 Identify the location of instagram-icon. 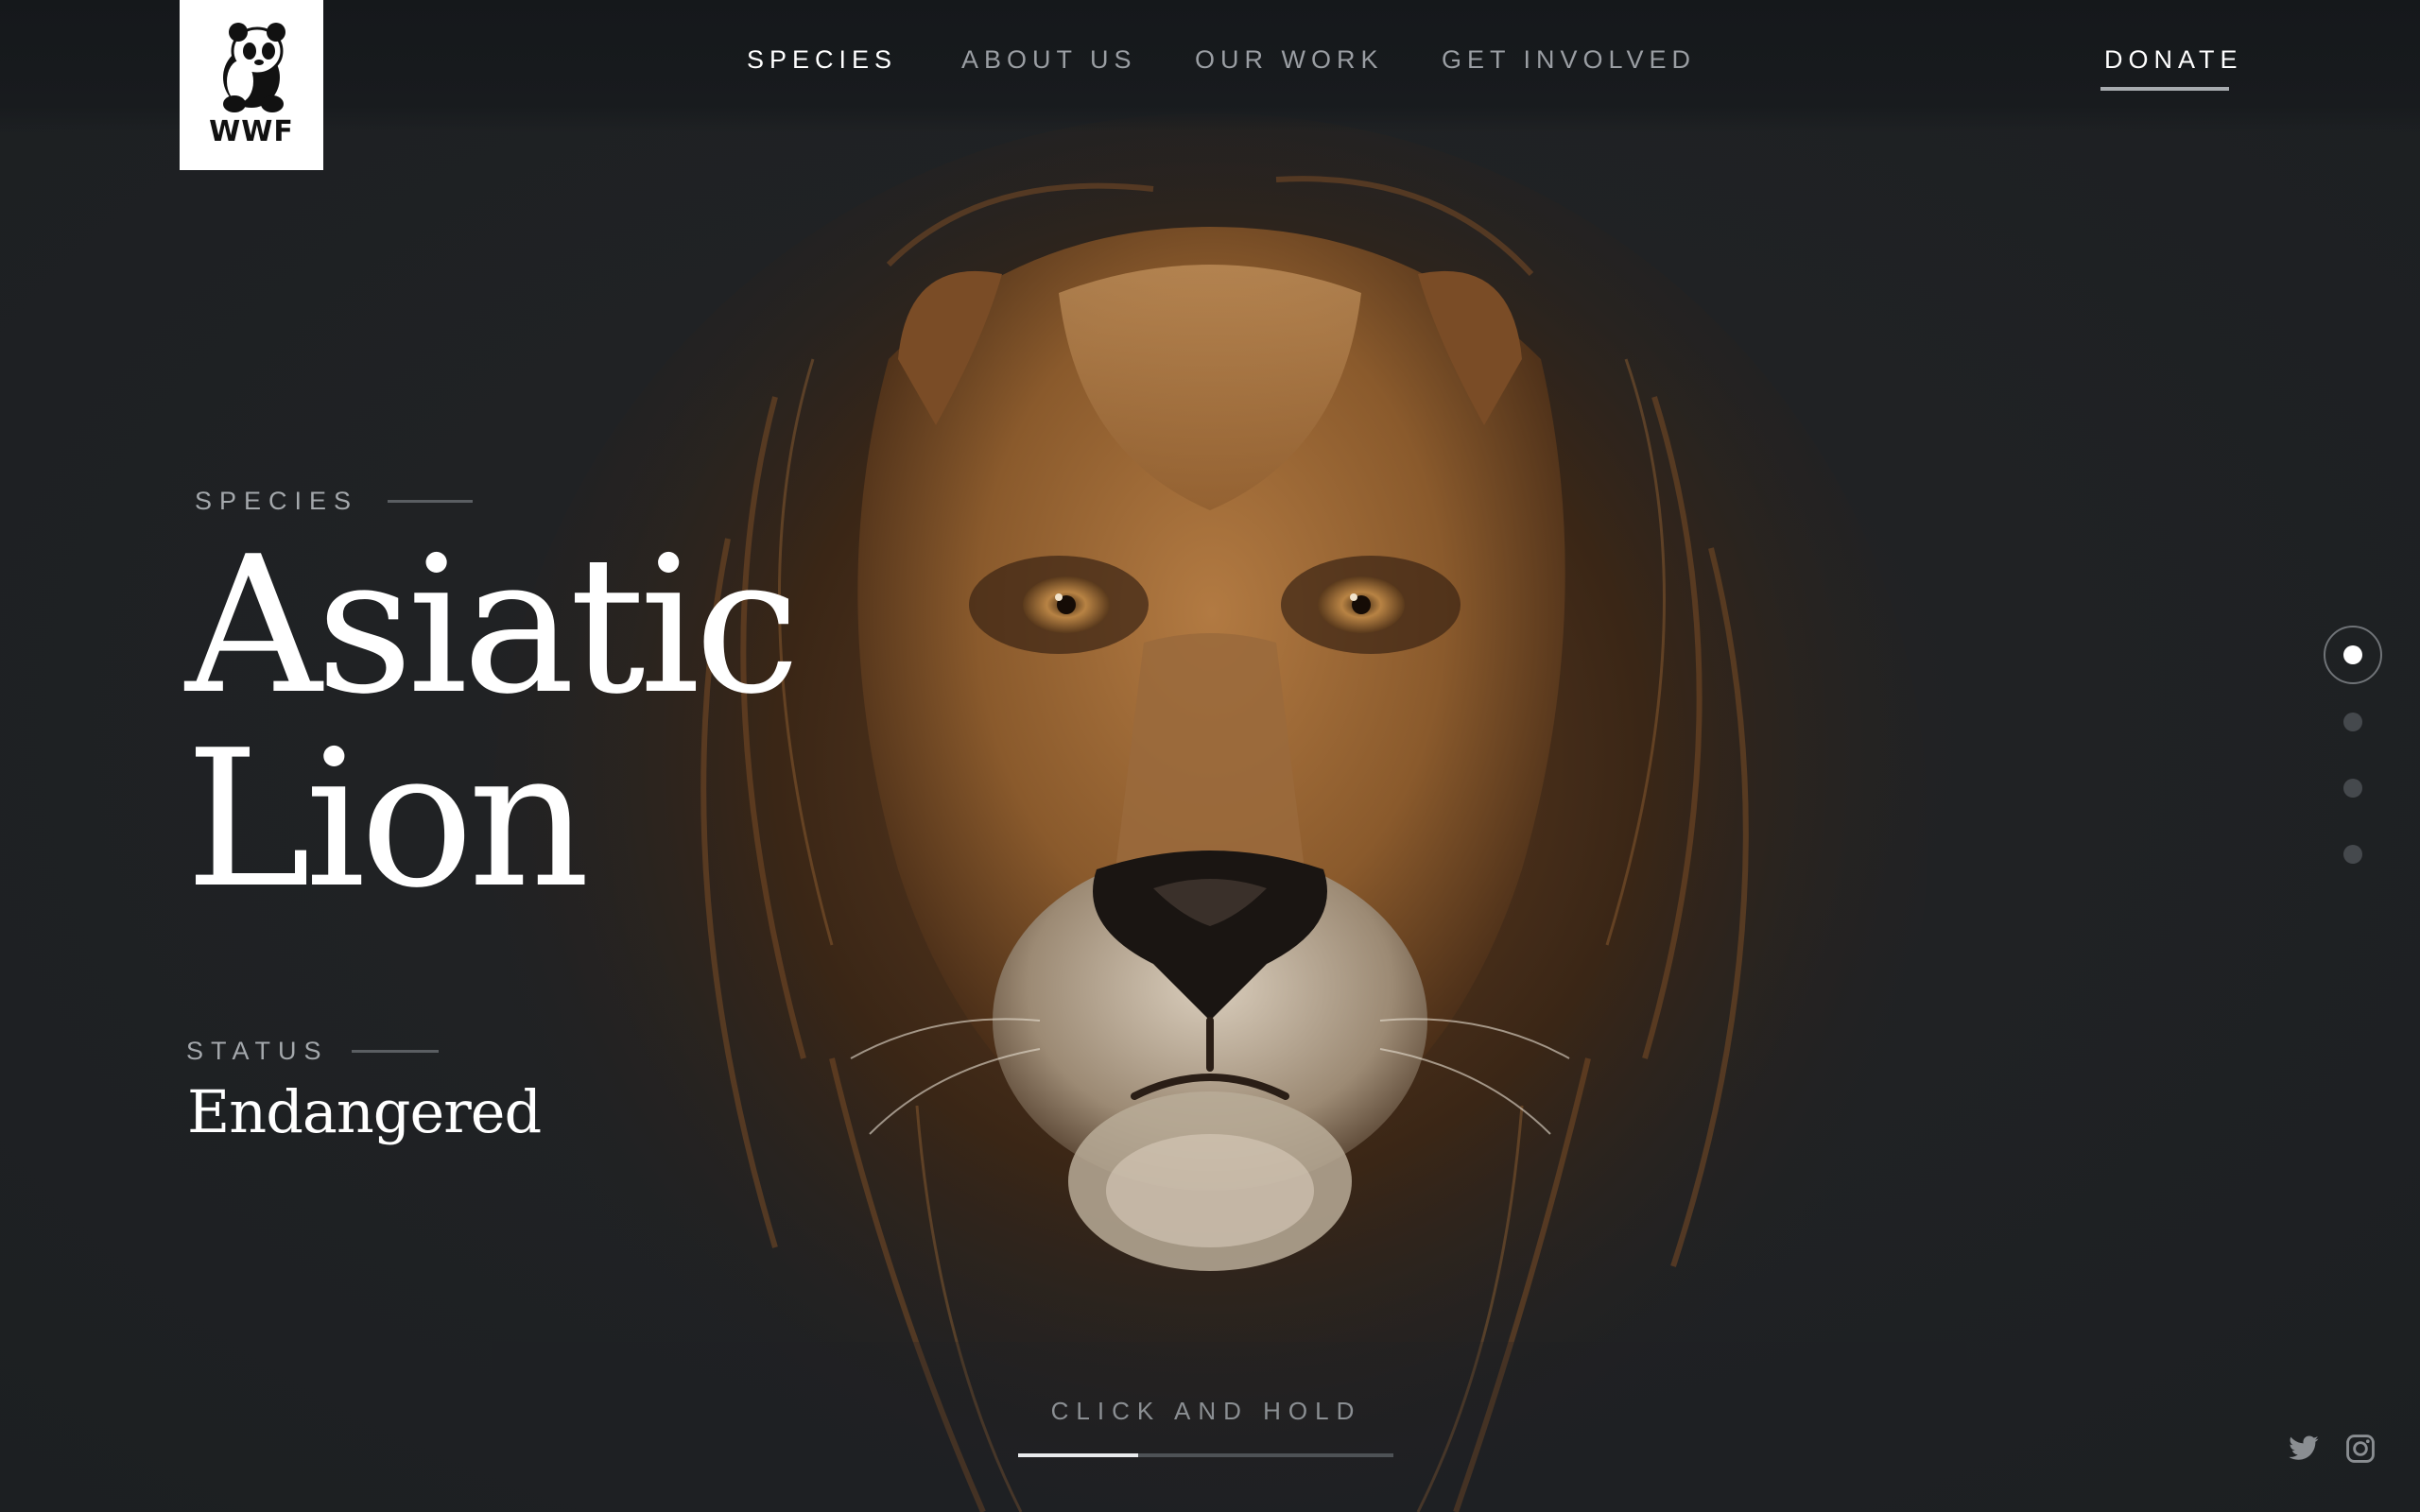
(2360, 1449).